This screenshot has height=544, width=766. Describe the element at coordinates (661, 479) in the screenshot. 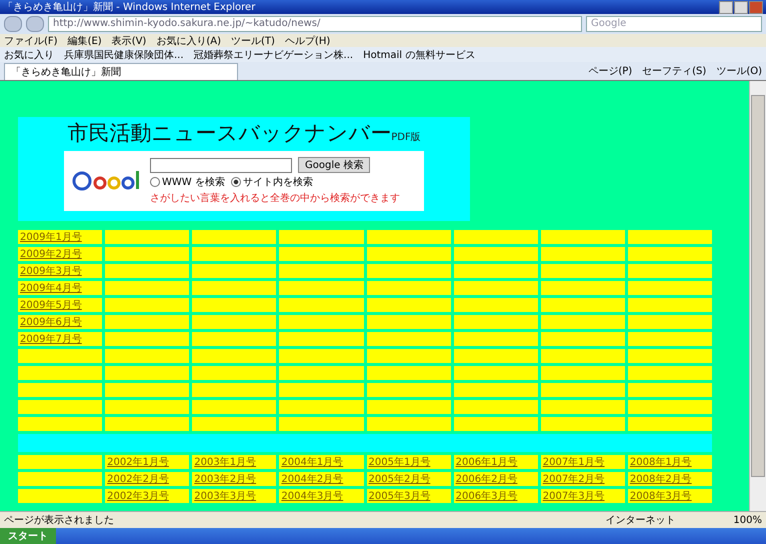

I see `issue-link: 2008年2月号` at that location.